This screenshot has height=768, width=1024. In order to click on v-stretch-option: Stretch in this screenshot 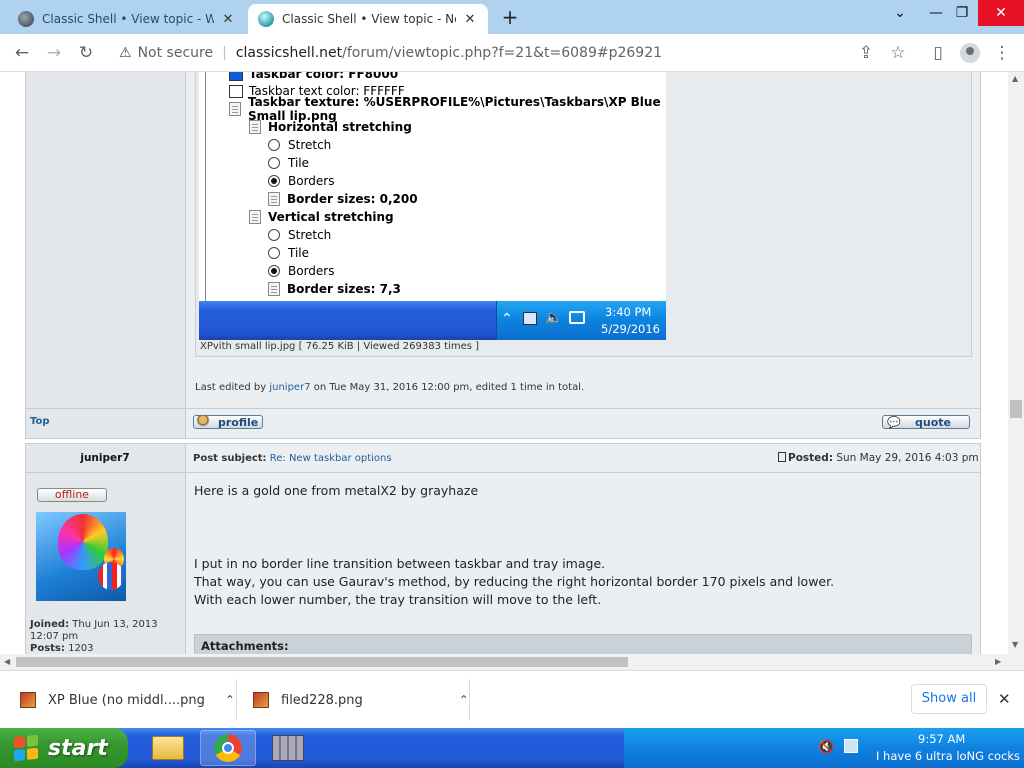, I will do `click(299, 235)`.